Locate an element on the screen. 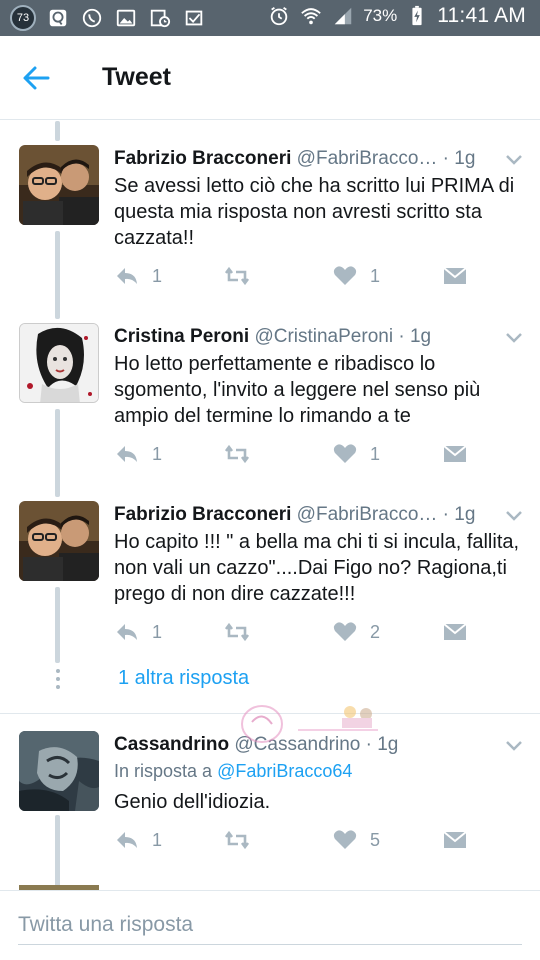  reply-composer is located at coordinates (270, 925).